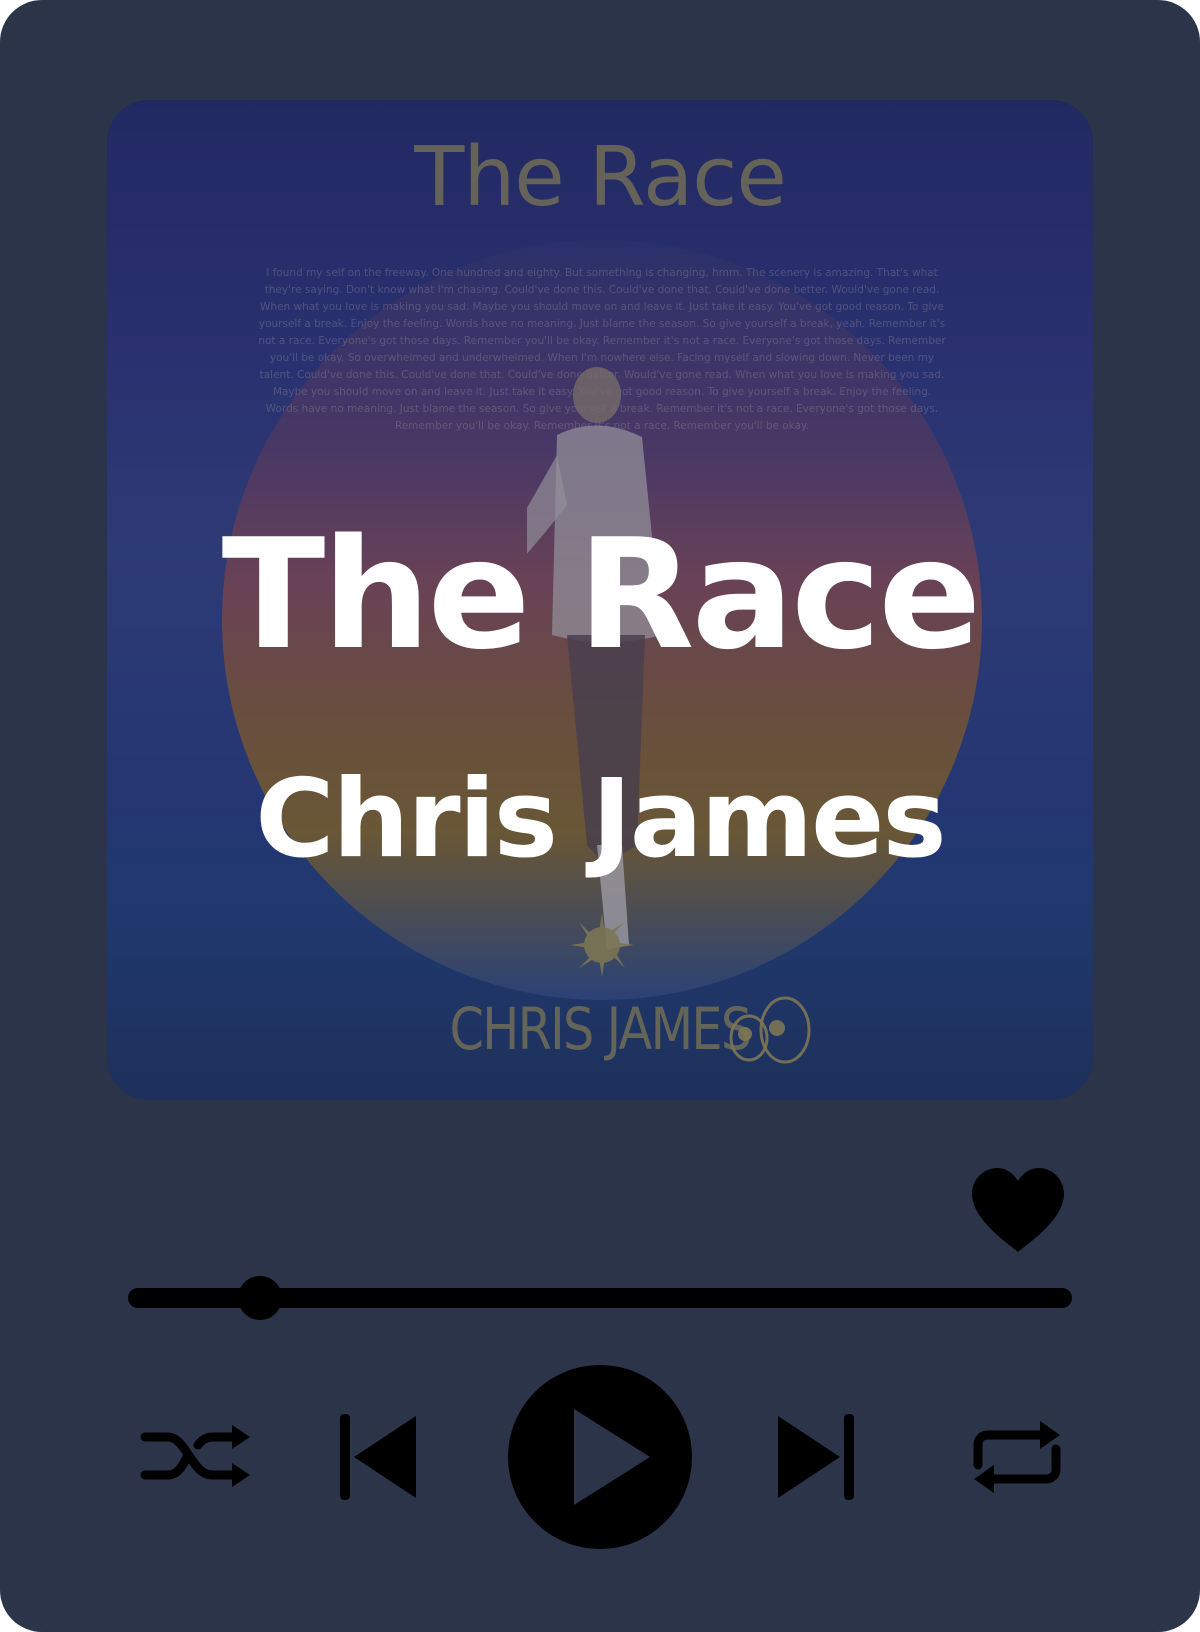 Image resolution: width=1200 pixels, height=1632 pixels. I want to click on play-icon, so click(600, 1457).